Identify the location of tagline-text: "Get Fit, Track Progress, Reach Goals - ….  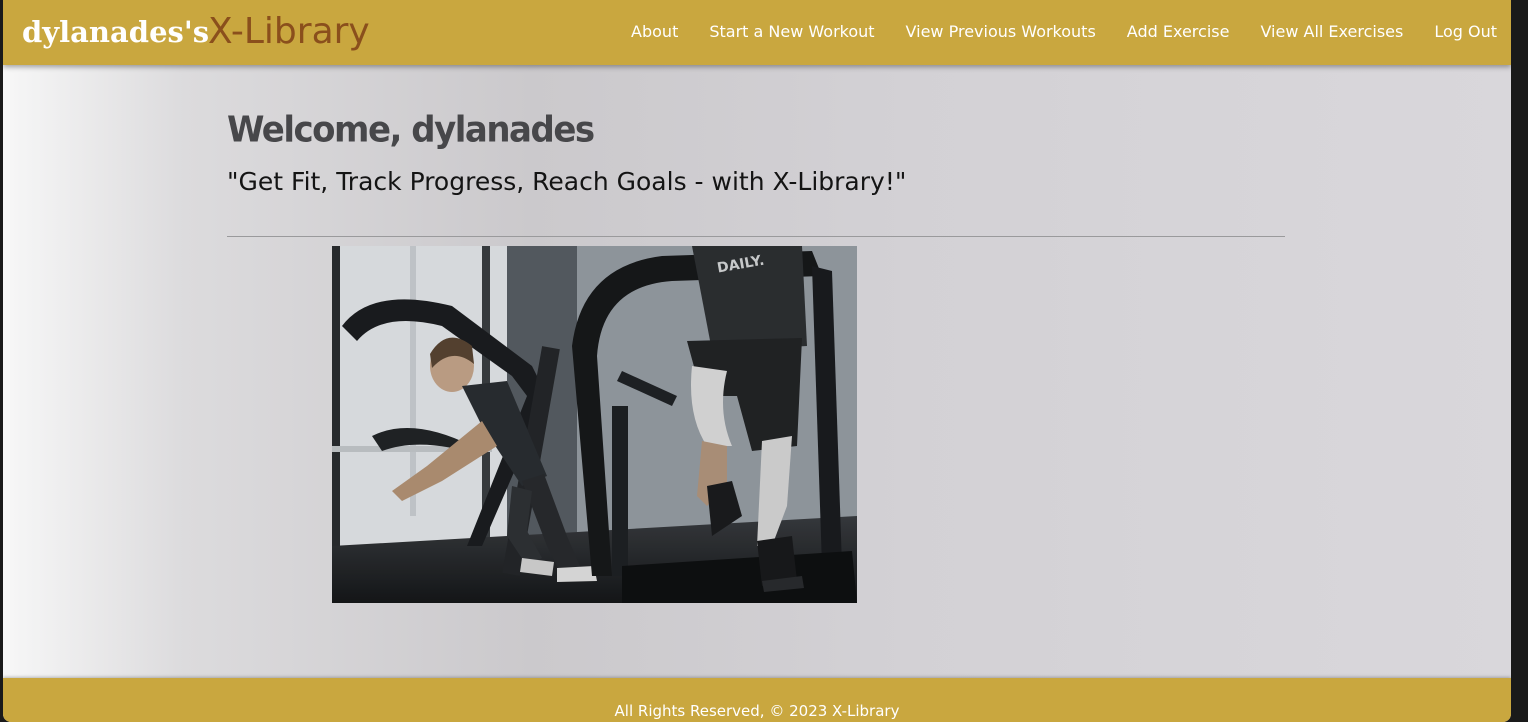
(567, 181).